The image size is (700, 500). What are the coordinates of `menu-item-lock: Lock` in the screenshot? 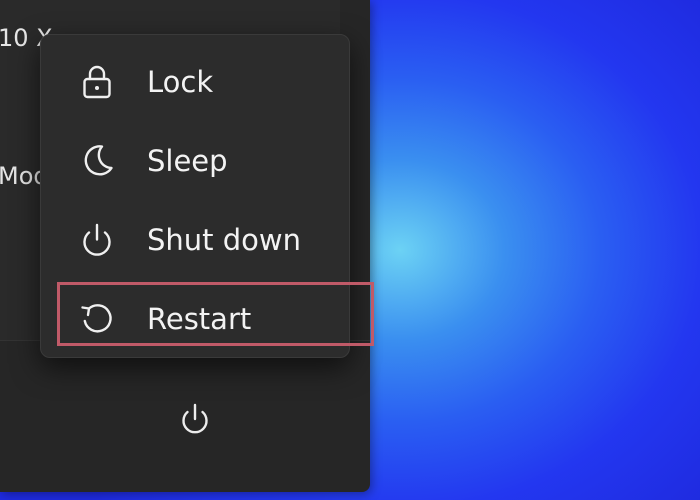 It's located at (195, 82).